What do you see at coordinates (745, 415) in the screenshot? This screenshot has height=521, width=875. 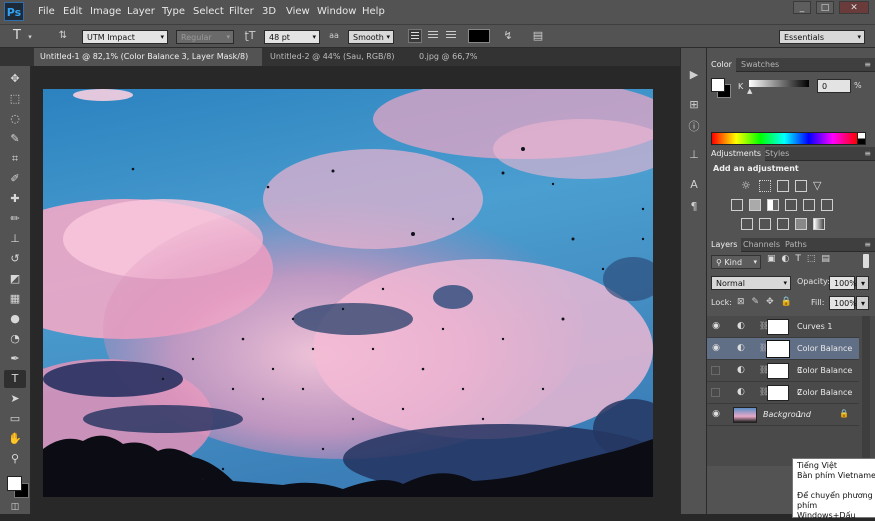 I see `background-thumbnail` at bounding box center [745, 415].